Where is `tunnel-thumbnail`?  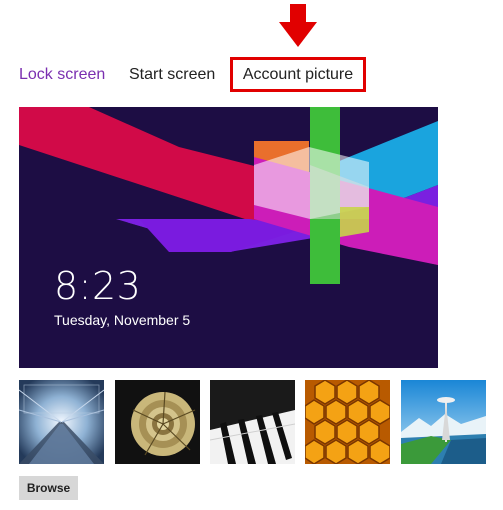
tunnel-thumbnail is located at coordinates (61, 422).